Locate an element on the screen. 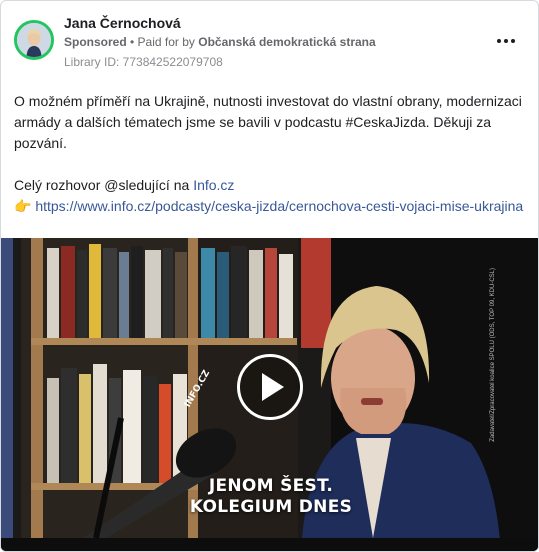 The width and height of the screenshot is (539, 552). video-caption: JENOM ŠEST. KOLEGIUM DNES is located at coordinates (271, 497).